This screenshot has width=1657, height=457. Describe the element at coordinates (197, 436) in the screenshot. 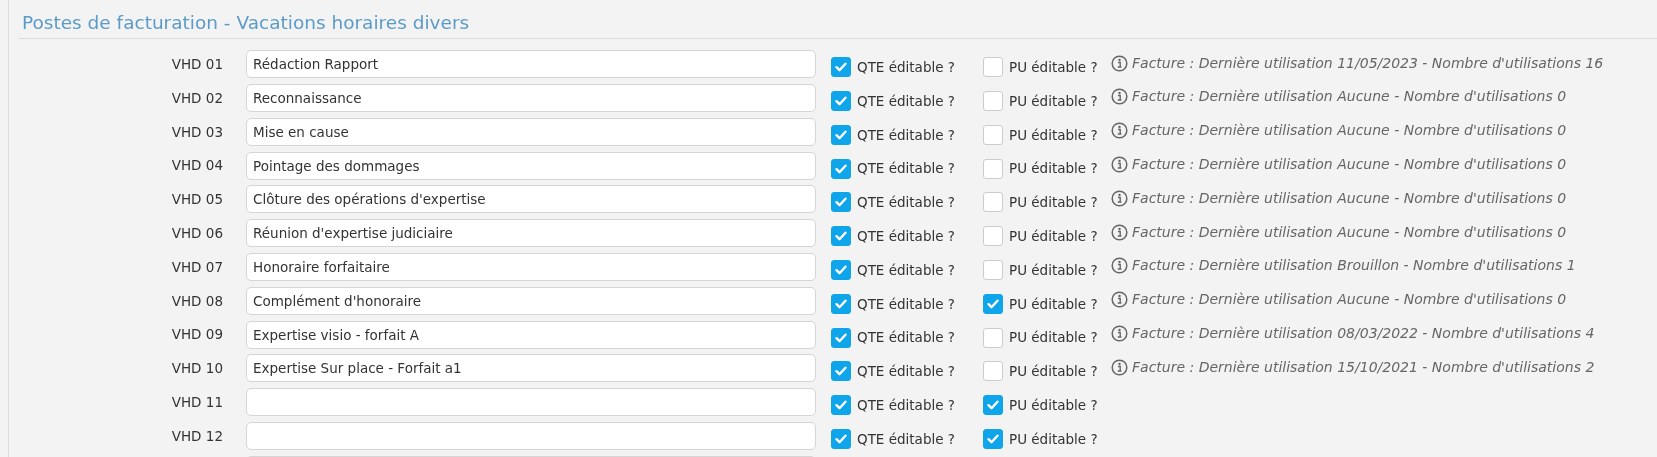

I see `row-label: VHD 12` at that location.